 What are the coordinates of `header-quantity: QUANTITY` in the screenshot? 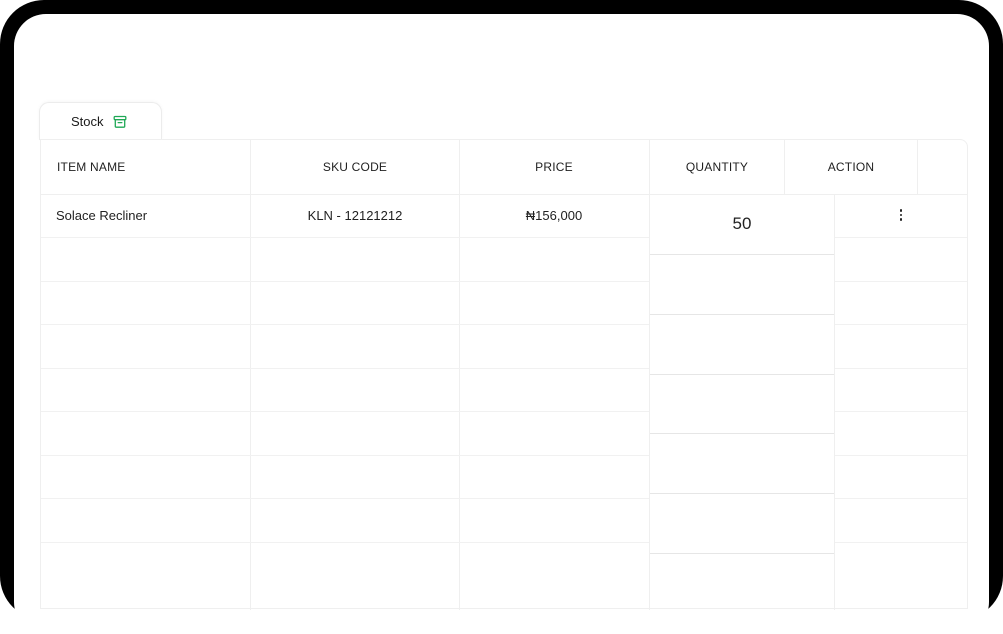 It's located at (717, 167).